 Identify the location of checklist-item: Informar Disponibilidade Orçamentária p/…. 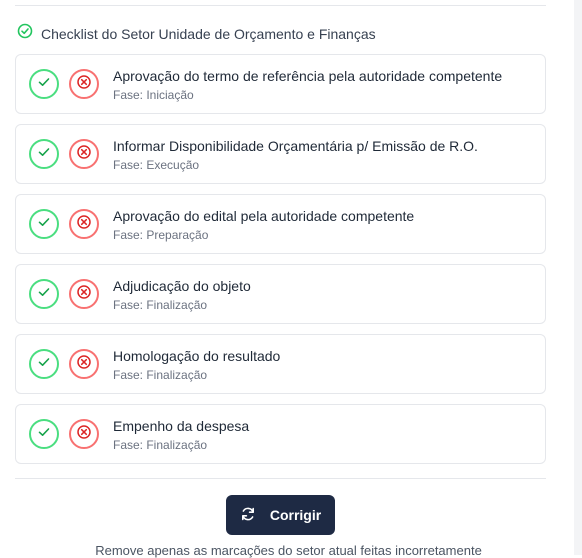
(280, 154).